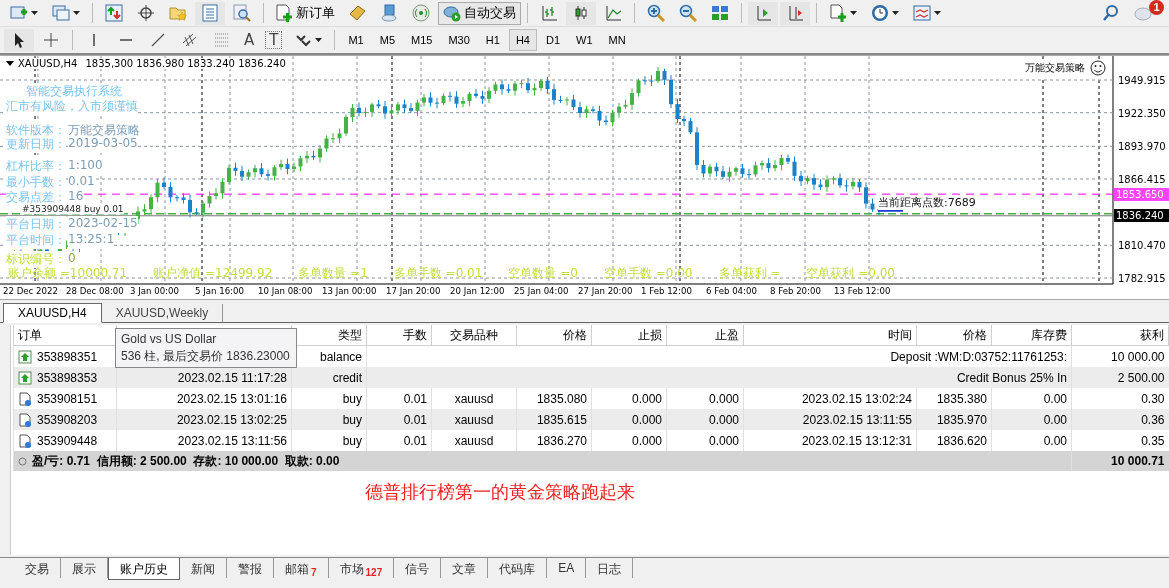  I want to click on terminal-tab: 市场 $_{127}$, so click(361, 568).